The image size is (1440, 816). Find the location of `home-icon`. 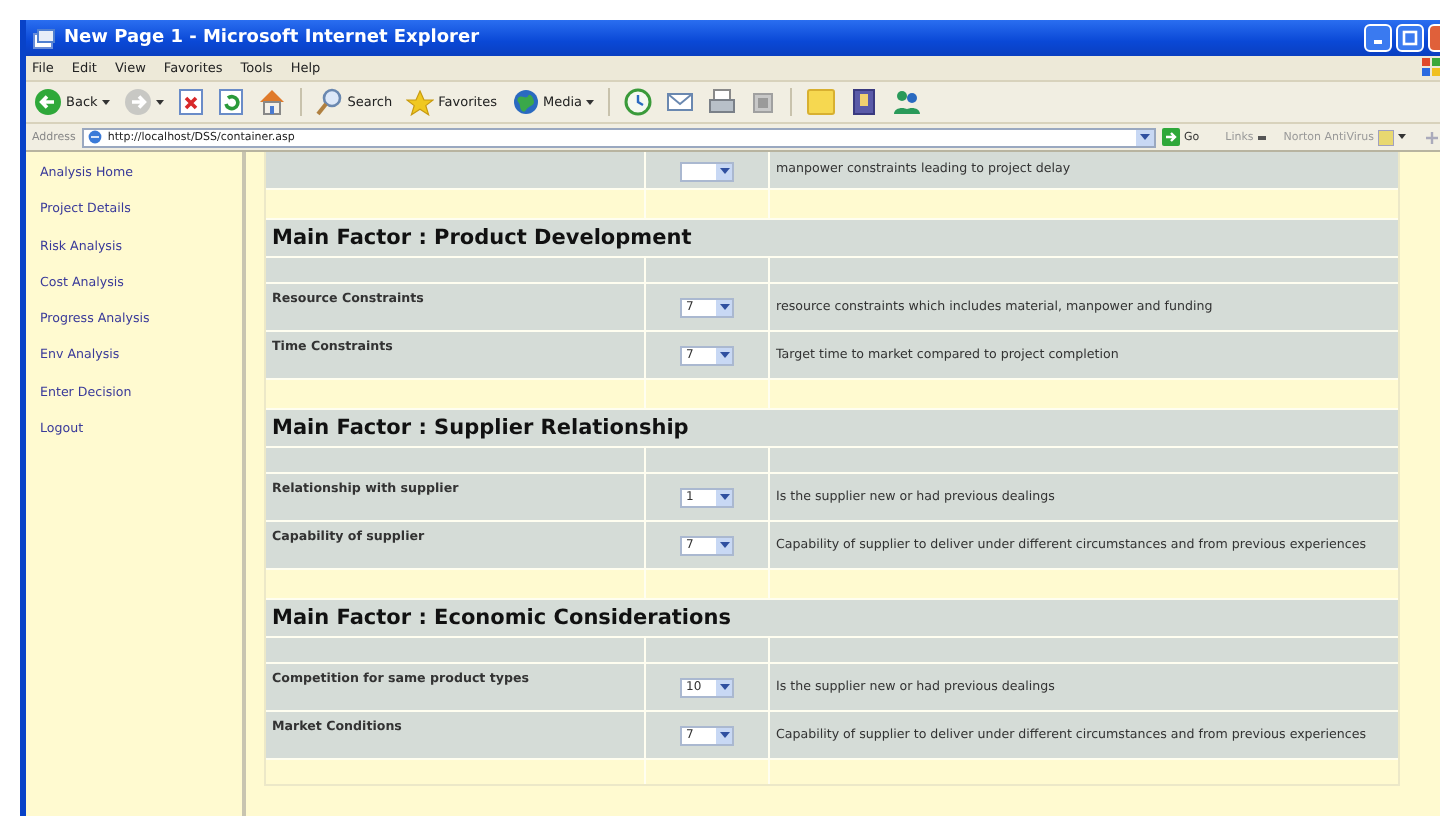

home-icon is located at coordinates (271, 102).